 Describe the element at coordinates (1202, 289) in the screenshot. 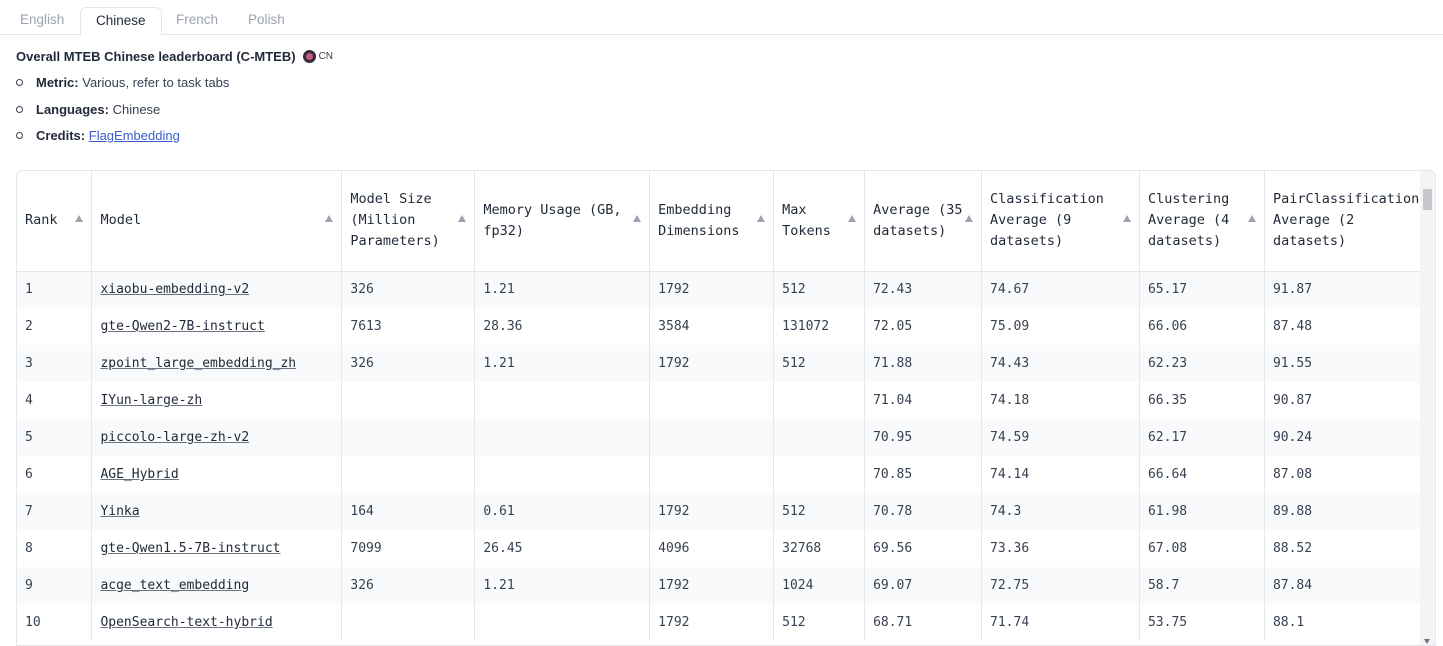

I see `table-cell: 65.17` at that location.